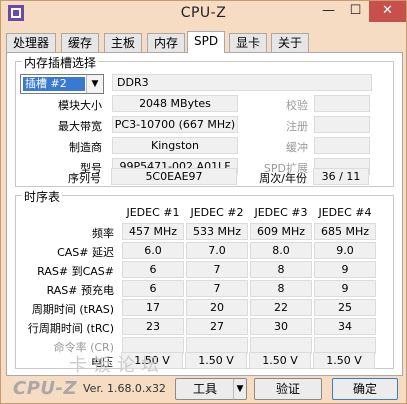  What do you see at coordinates (342, 124) in the screenshot?
I see `registered-value` at bounding box center [342, 124].